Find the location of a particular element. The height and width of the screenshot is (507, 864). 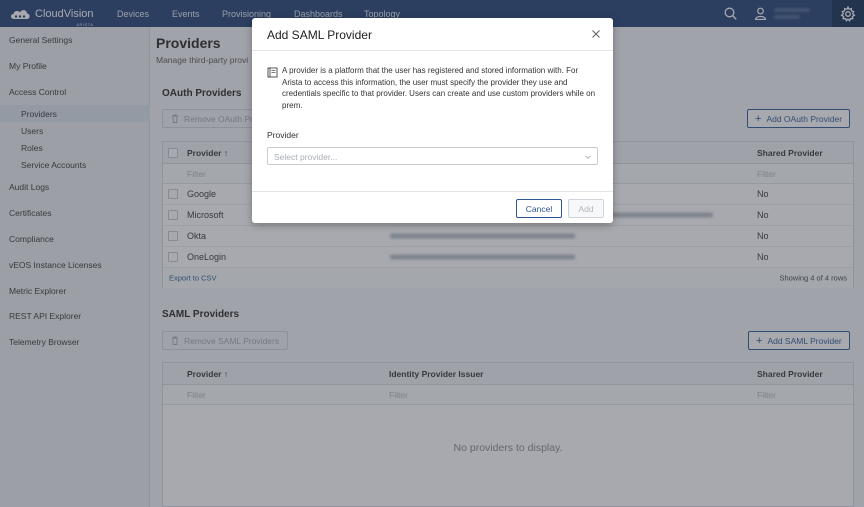

close-icon is located at coordinates (596, 34).